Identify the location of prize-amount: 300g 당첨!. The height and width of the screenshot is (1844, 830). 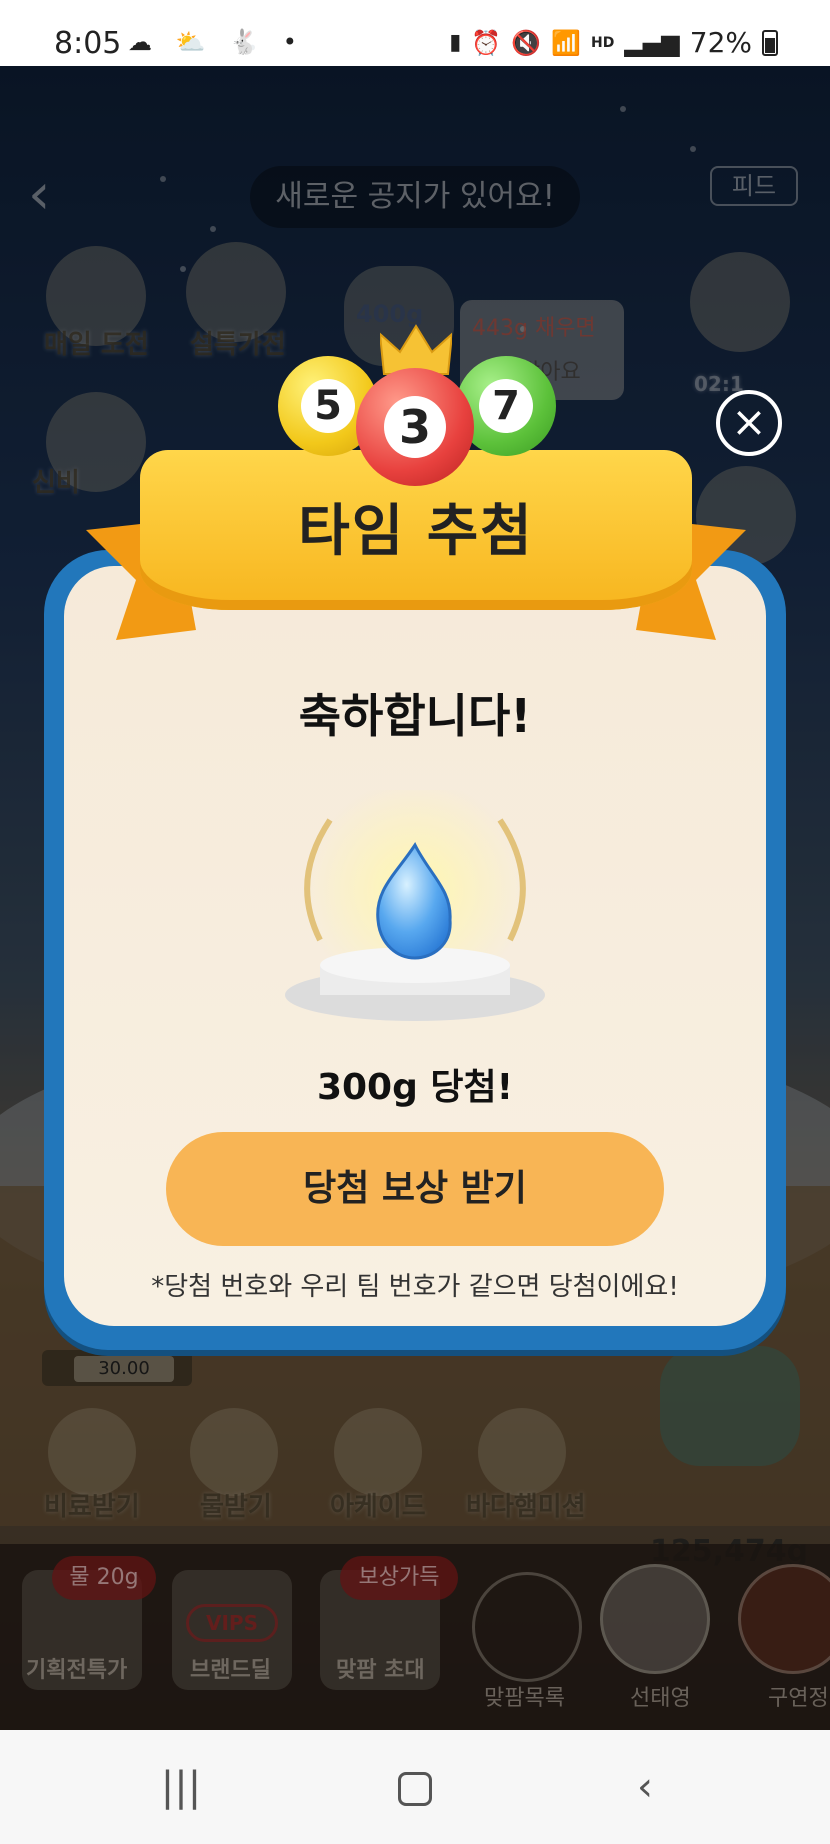
(415, 1087).